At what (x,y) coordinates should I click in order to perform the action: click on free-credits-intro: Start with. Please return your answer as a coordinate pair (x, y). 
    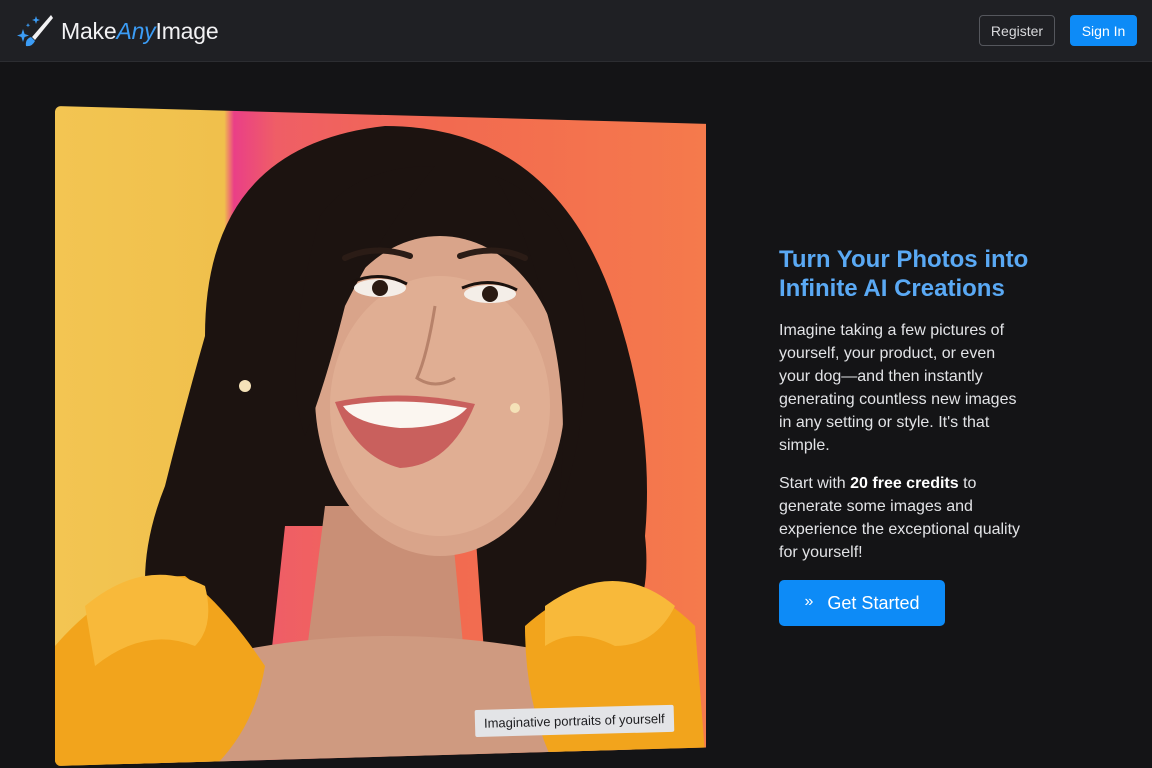
    Looking at the image, I should click on (815, 483).